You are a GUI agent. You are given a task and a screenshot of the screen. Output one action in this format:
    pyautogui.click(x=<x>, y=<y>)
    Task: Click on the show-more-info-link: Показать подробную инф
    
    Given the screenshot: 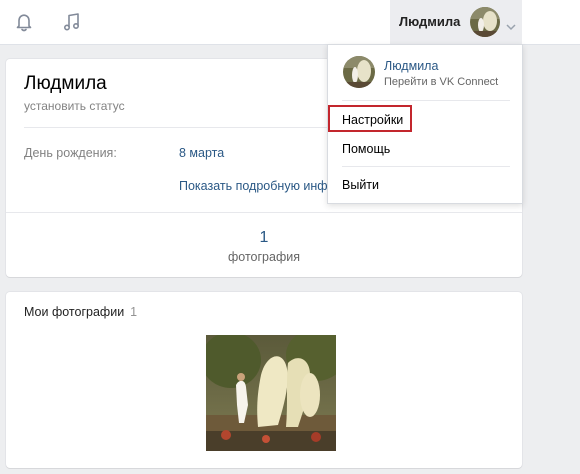 What is the action you would take?
    pyautogui.click(x=253, y=186)
    